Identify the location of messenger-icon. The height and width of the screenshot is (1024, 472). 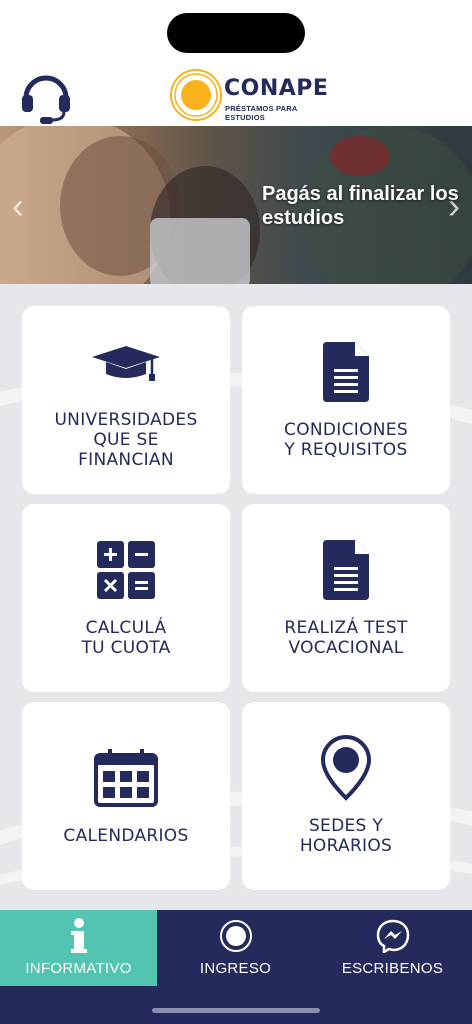
(392, 936).